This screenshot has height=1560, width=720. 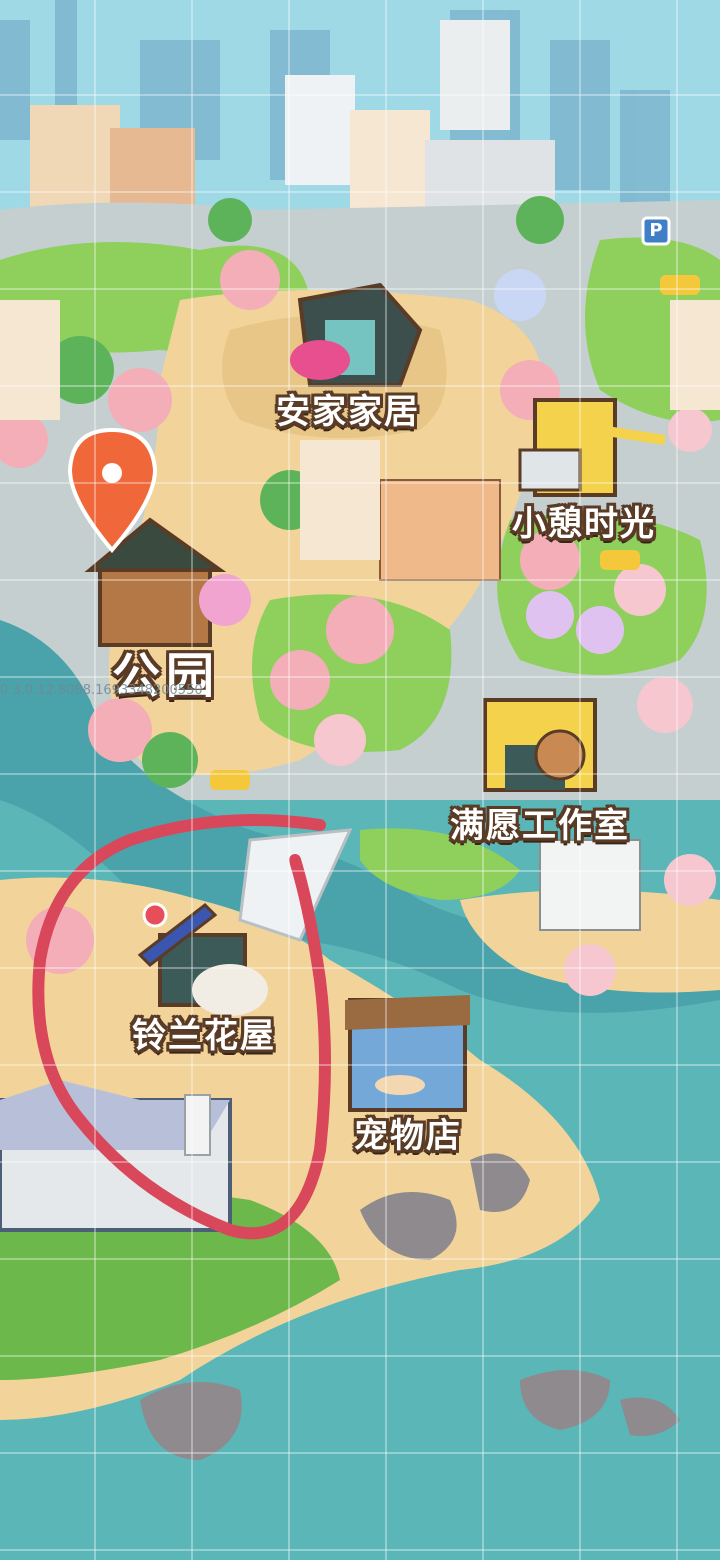 I want to click on studio-icon, so click(x=540, y=745).